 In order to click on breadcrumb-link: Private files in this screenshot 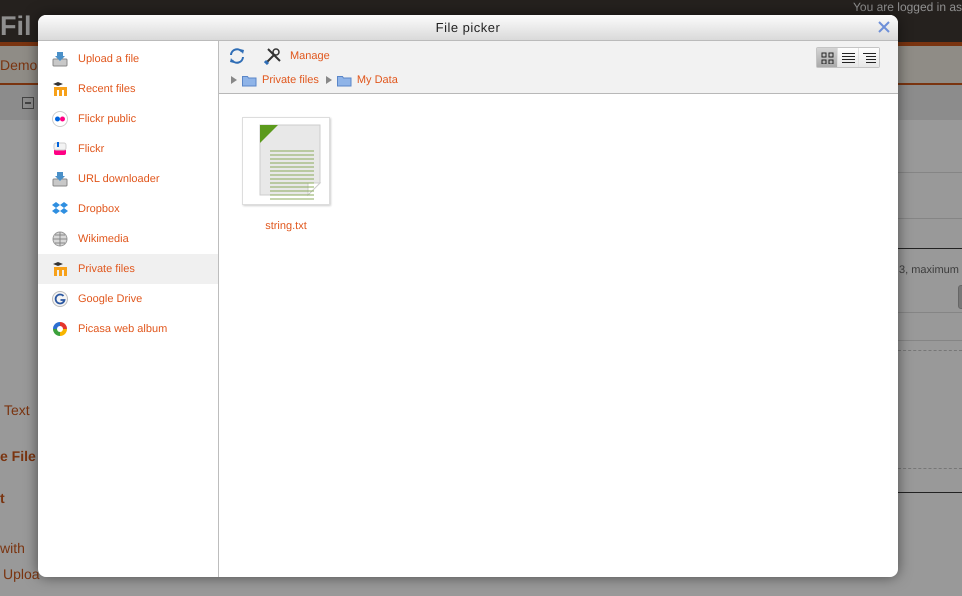, I will do `click(280, 80)`.